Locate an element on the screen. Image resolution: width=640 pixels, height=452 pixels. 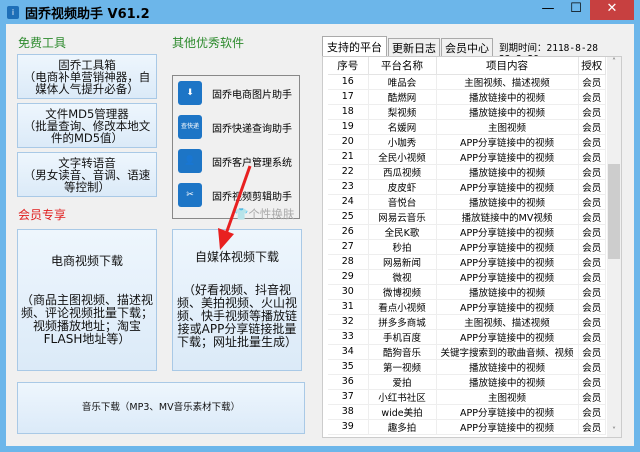
table-cell: 皮皮虾 is located at coordinates (402, 187).